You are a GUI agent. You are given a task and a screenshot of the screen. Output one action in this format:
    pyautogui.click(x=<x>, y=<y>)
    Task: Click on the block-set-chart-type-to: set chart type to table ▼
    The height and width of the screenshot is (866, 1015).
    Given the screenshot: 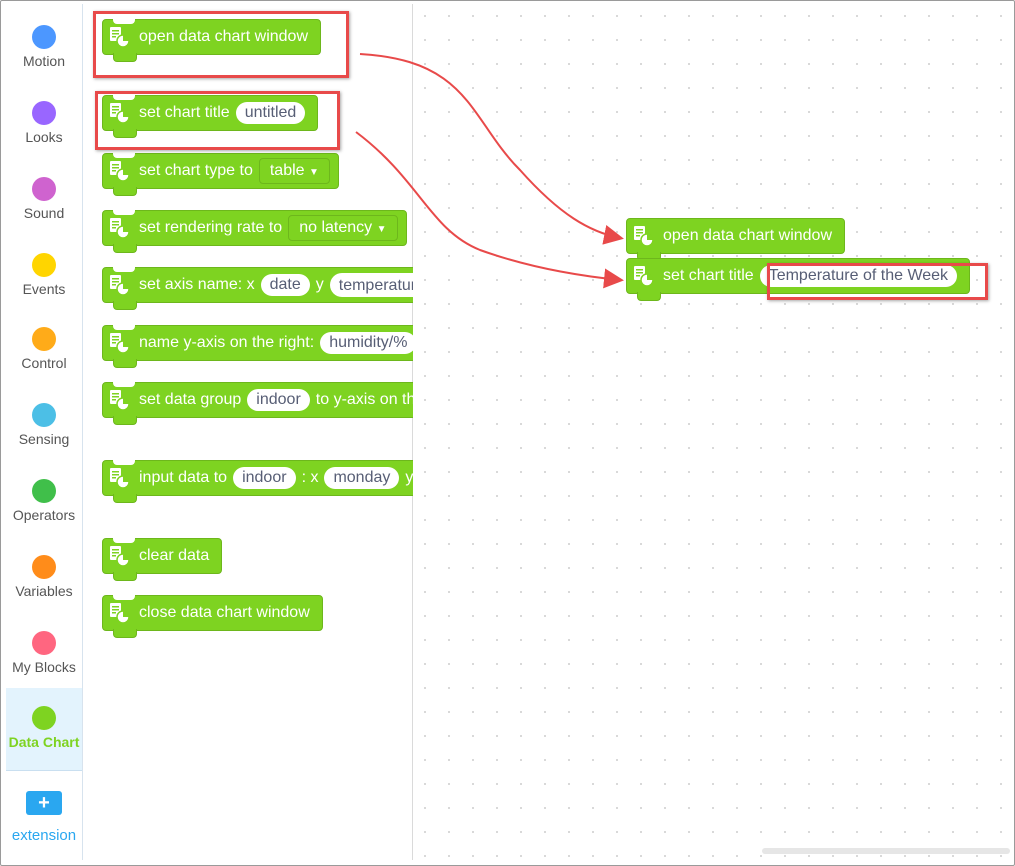 What is the action you would take?
    pyautogui.click(x=220, y=174)
    